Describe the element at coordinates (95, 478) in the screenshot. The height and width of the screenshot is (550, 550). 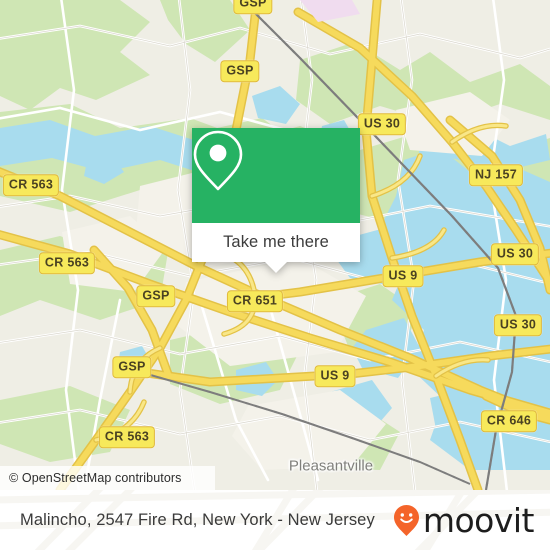
I see `attribution-text: © OpenStreetMap contributors` at that location.